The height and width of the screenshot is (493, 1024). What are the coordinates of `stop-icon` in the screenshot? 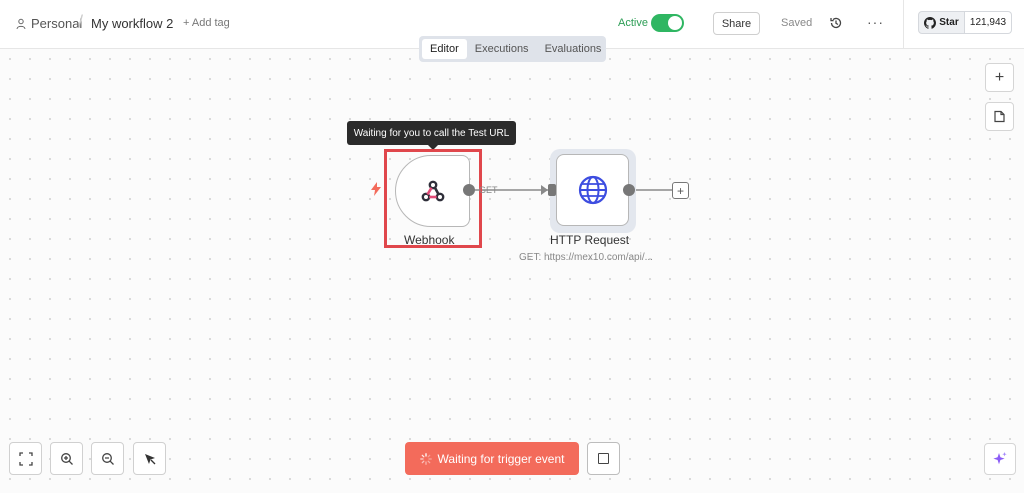 It's located at (603, 458).